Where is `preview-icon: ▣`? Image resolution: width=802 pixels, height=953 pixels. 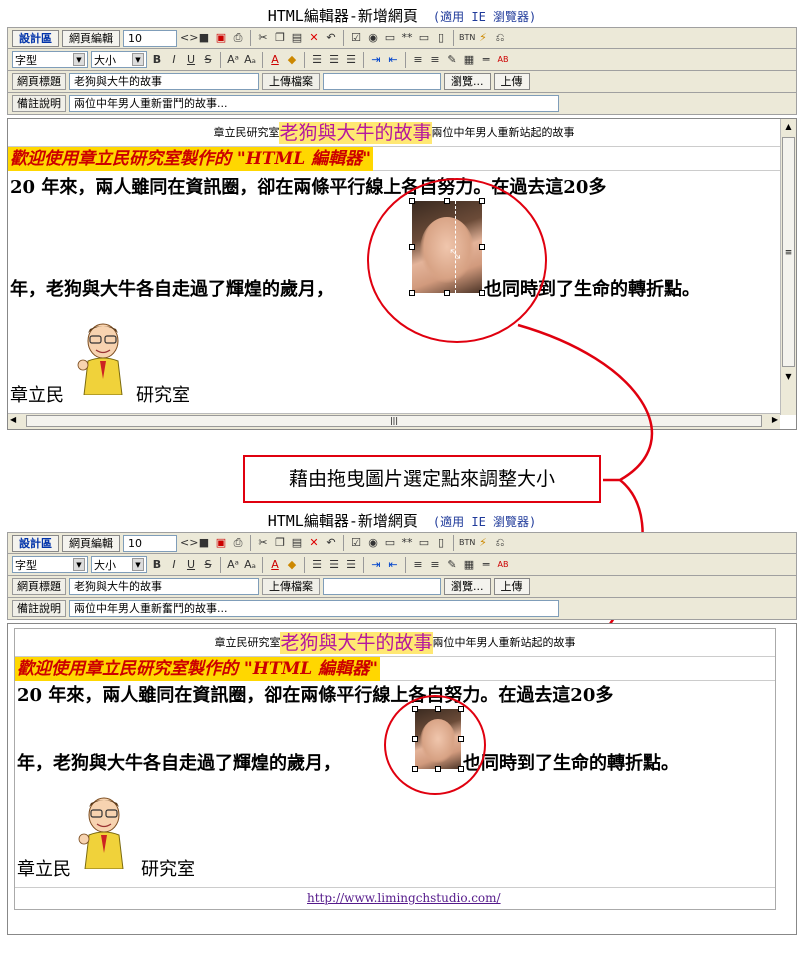 preview-icon: ▣ is located at coordinates (221, 543).